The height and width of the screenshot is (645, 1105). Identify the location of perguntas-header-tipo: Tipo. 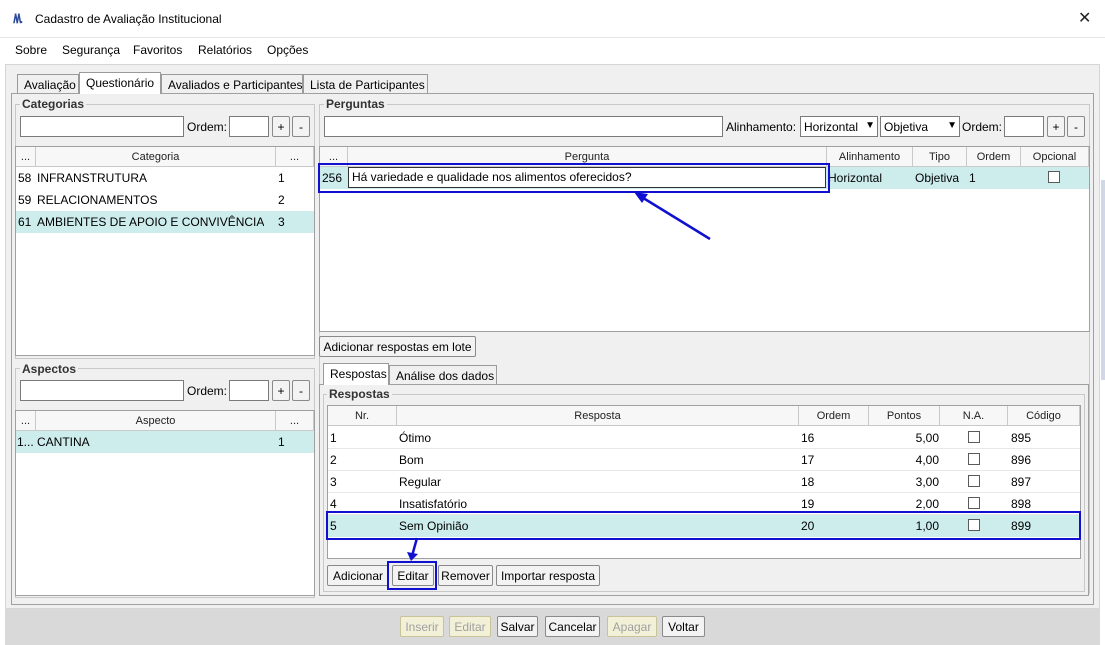
(940, 157).